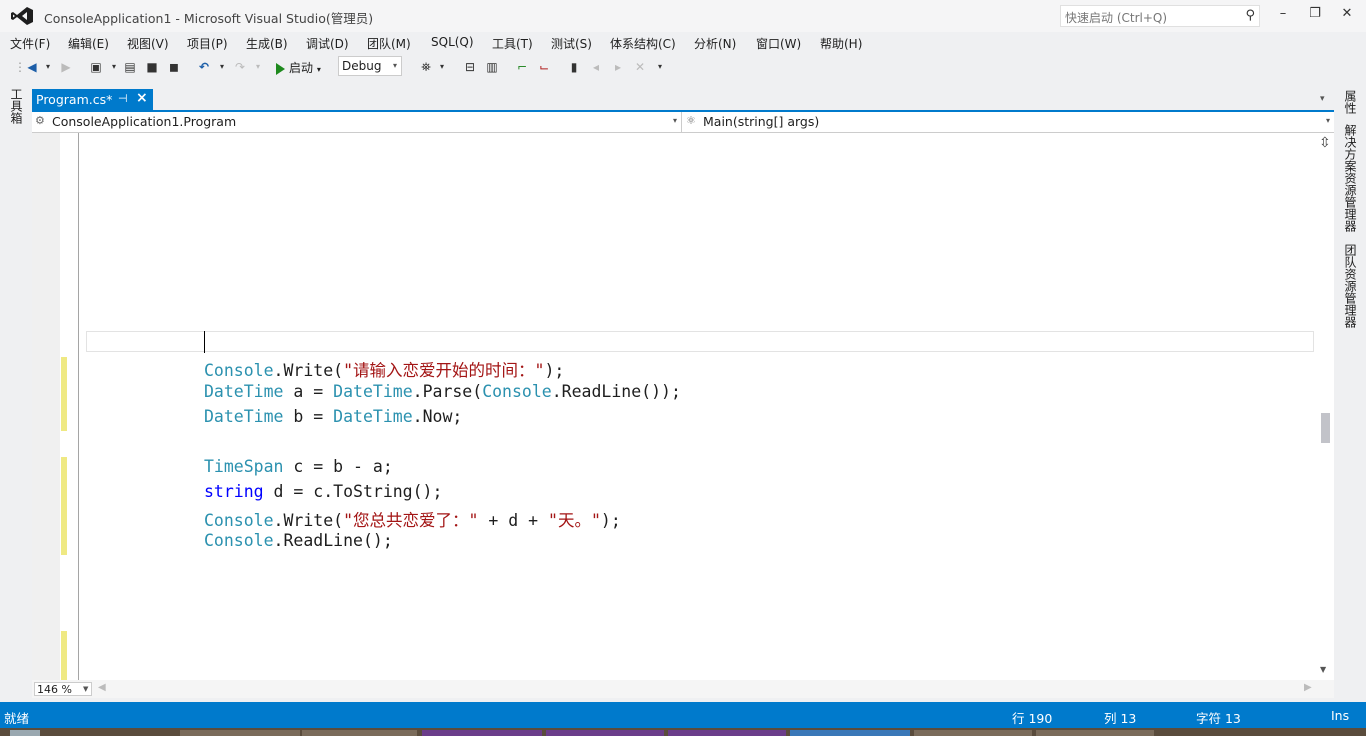 The height and width of the screenshot is (736, 1366). What do you see at coordinates (1322, 99) in the screenshot?
I see `tab-overflow-dropdown-icon: ▾` at bounding box center [1322, 99].